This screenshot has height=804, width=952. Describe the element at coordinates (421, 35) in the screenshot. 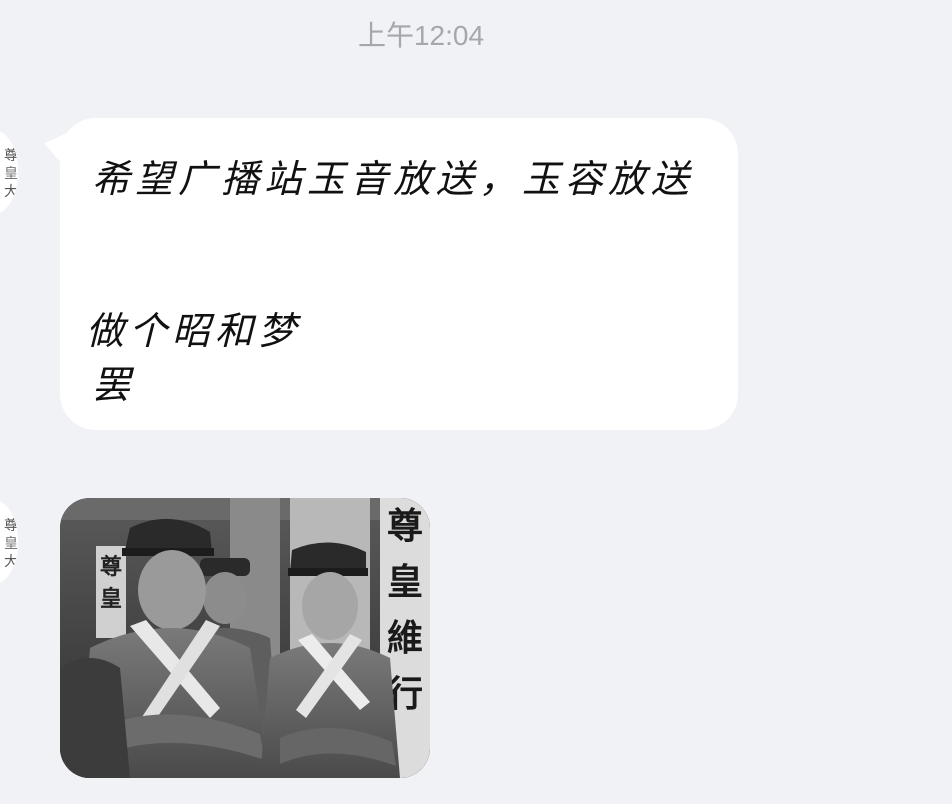

I see `message-timestamp: 上午12:04` at that location.